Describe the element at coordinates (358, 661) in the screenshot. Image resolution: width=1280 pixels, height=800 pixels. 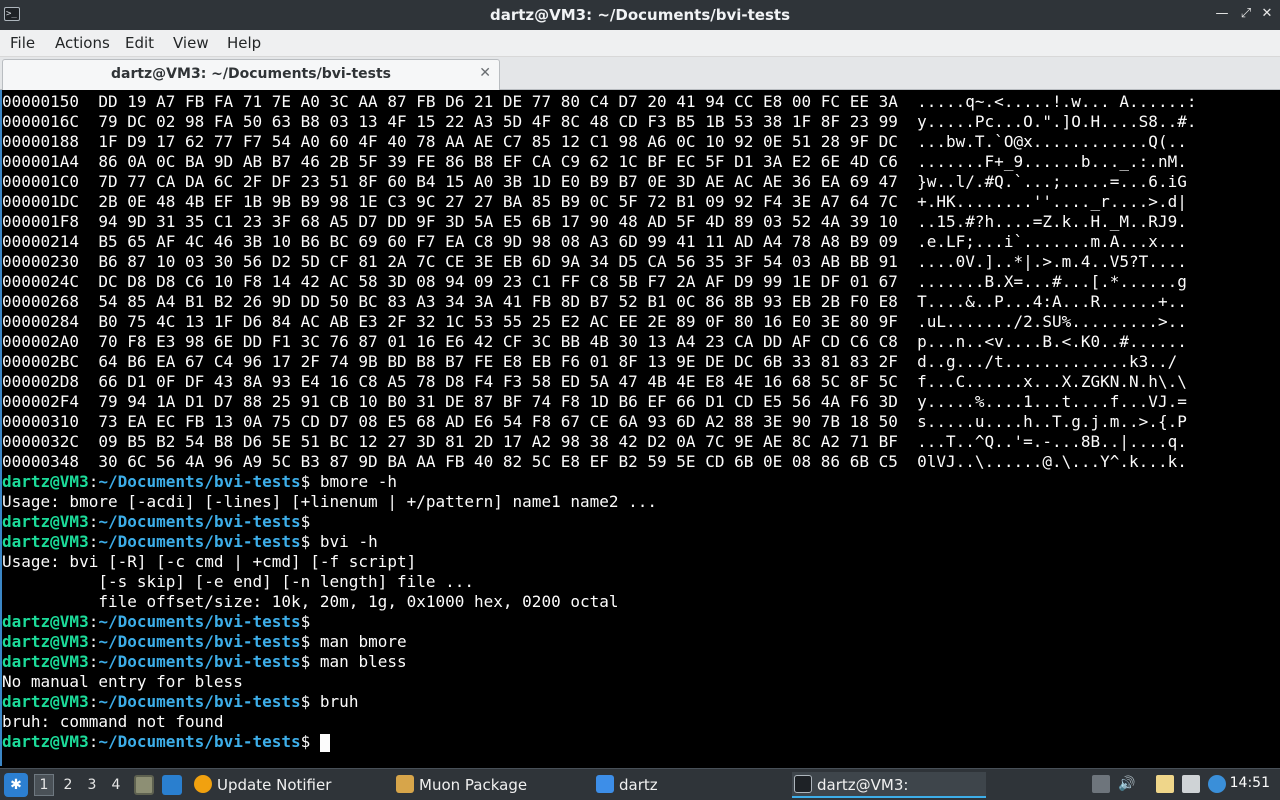
I see `command-text: man bless` at that location.